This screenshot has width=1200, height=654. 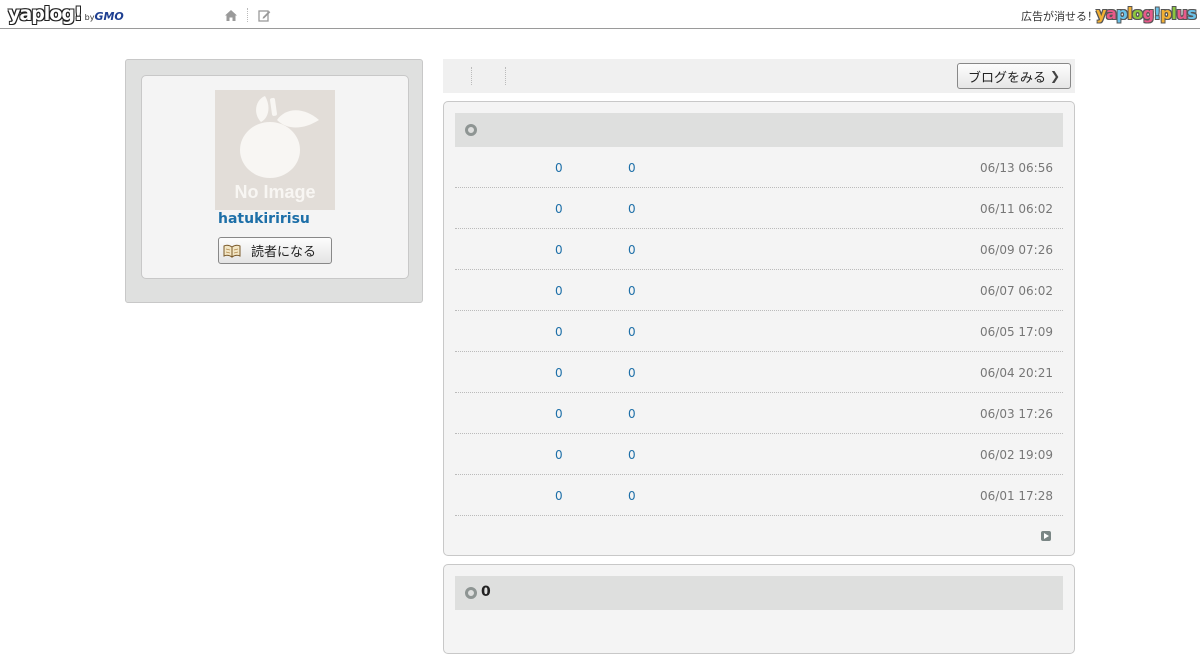 I want to click on username-link: hatukiririsu, so click(x=264, y=219).